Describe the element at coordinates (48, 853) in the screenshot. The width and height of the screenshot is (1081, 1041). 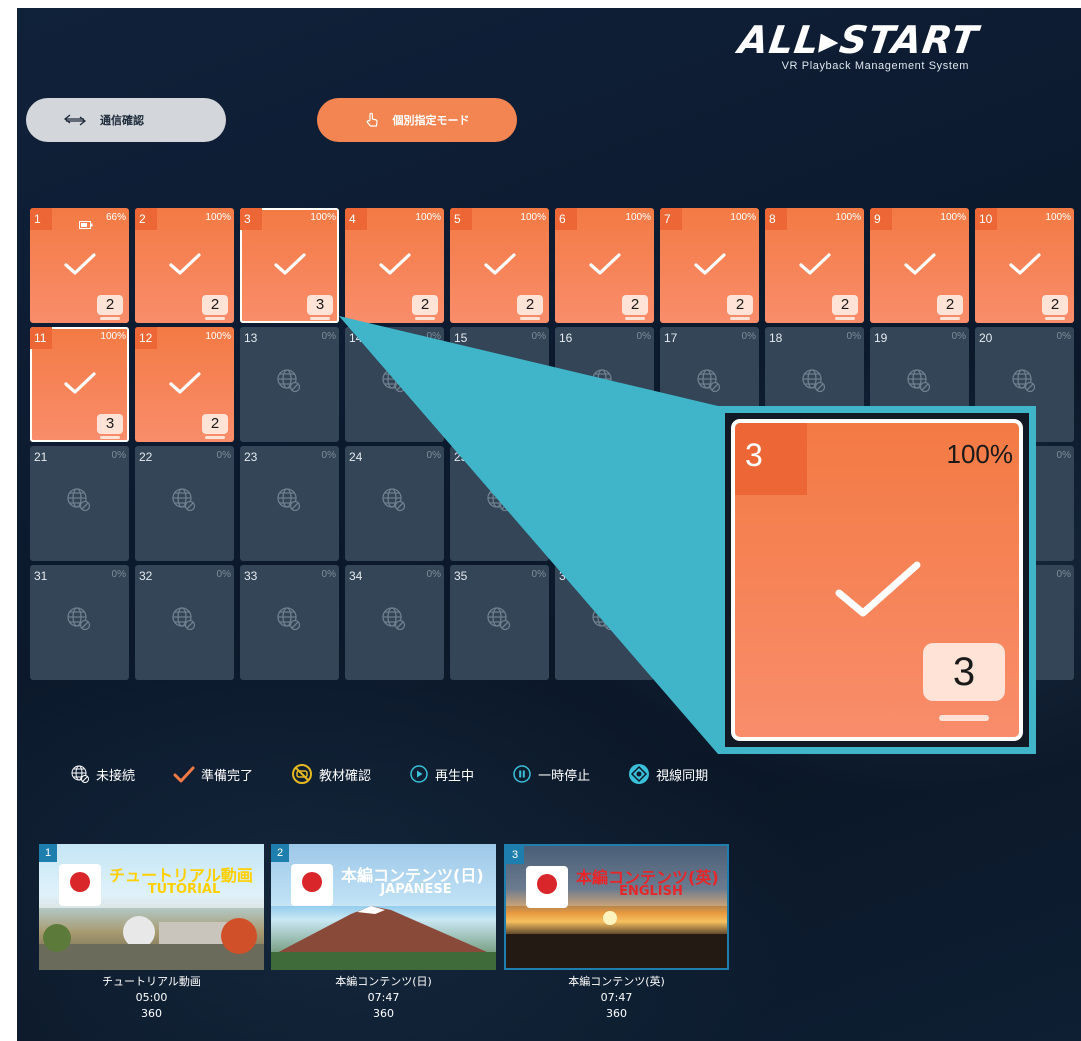
I see `content-number: 1` at that location.